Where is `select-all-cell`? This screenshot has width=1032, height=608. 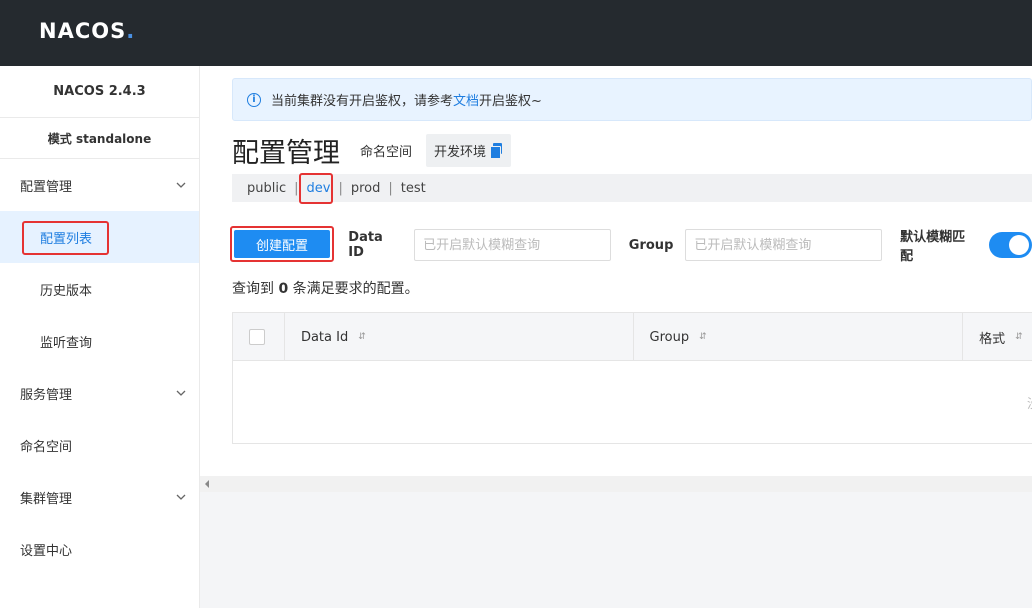
select-all-cell is located at coordinates (259, 337).